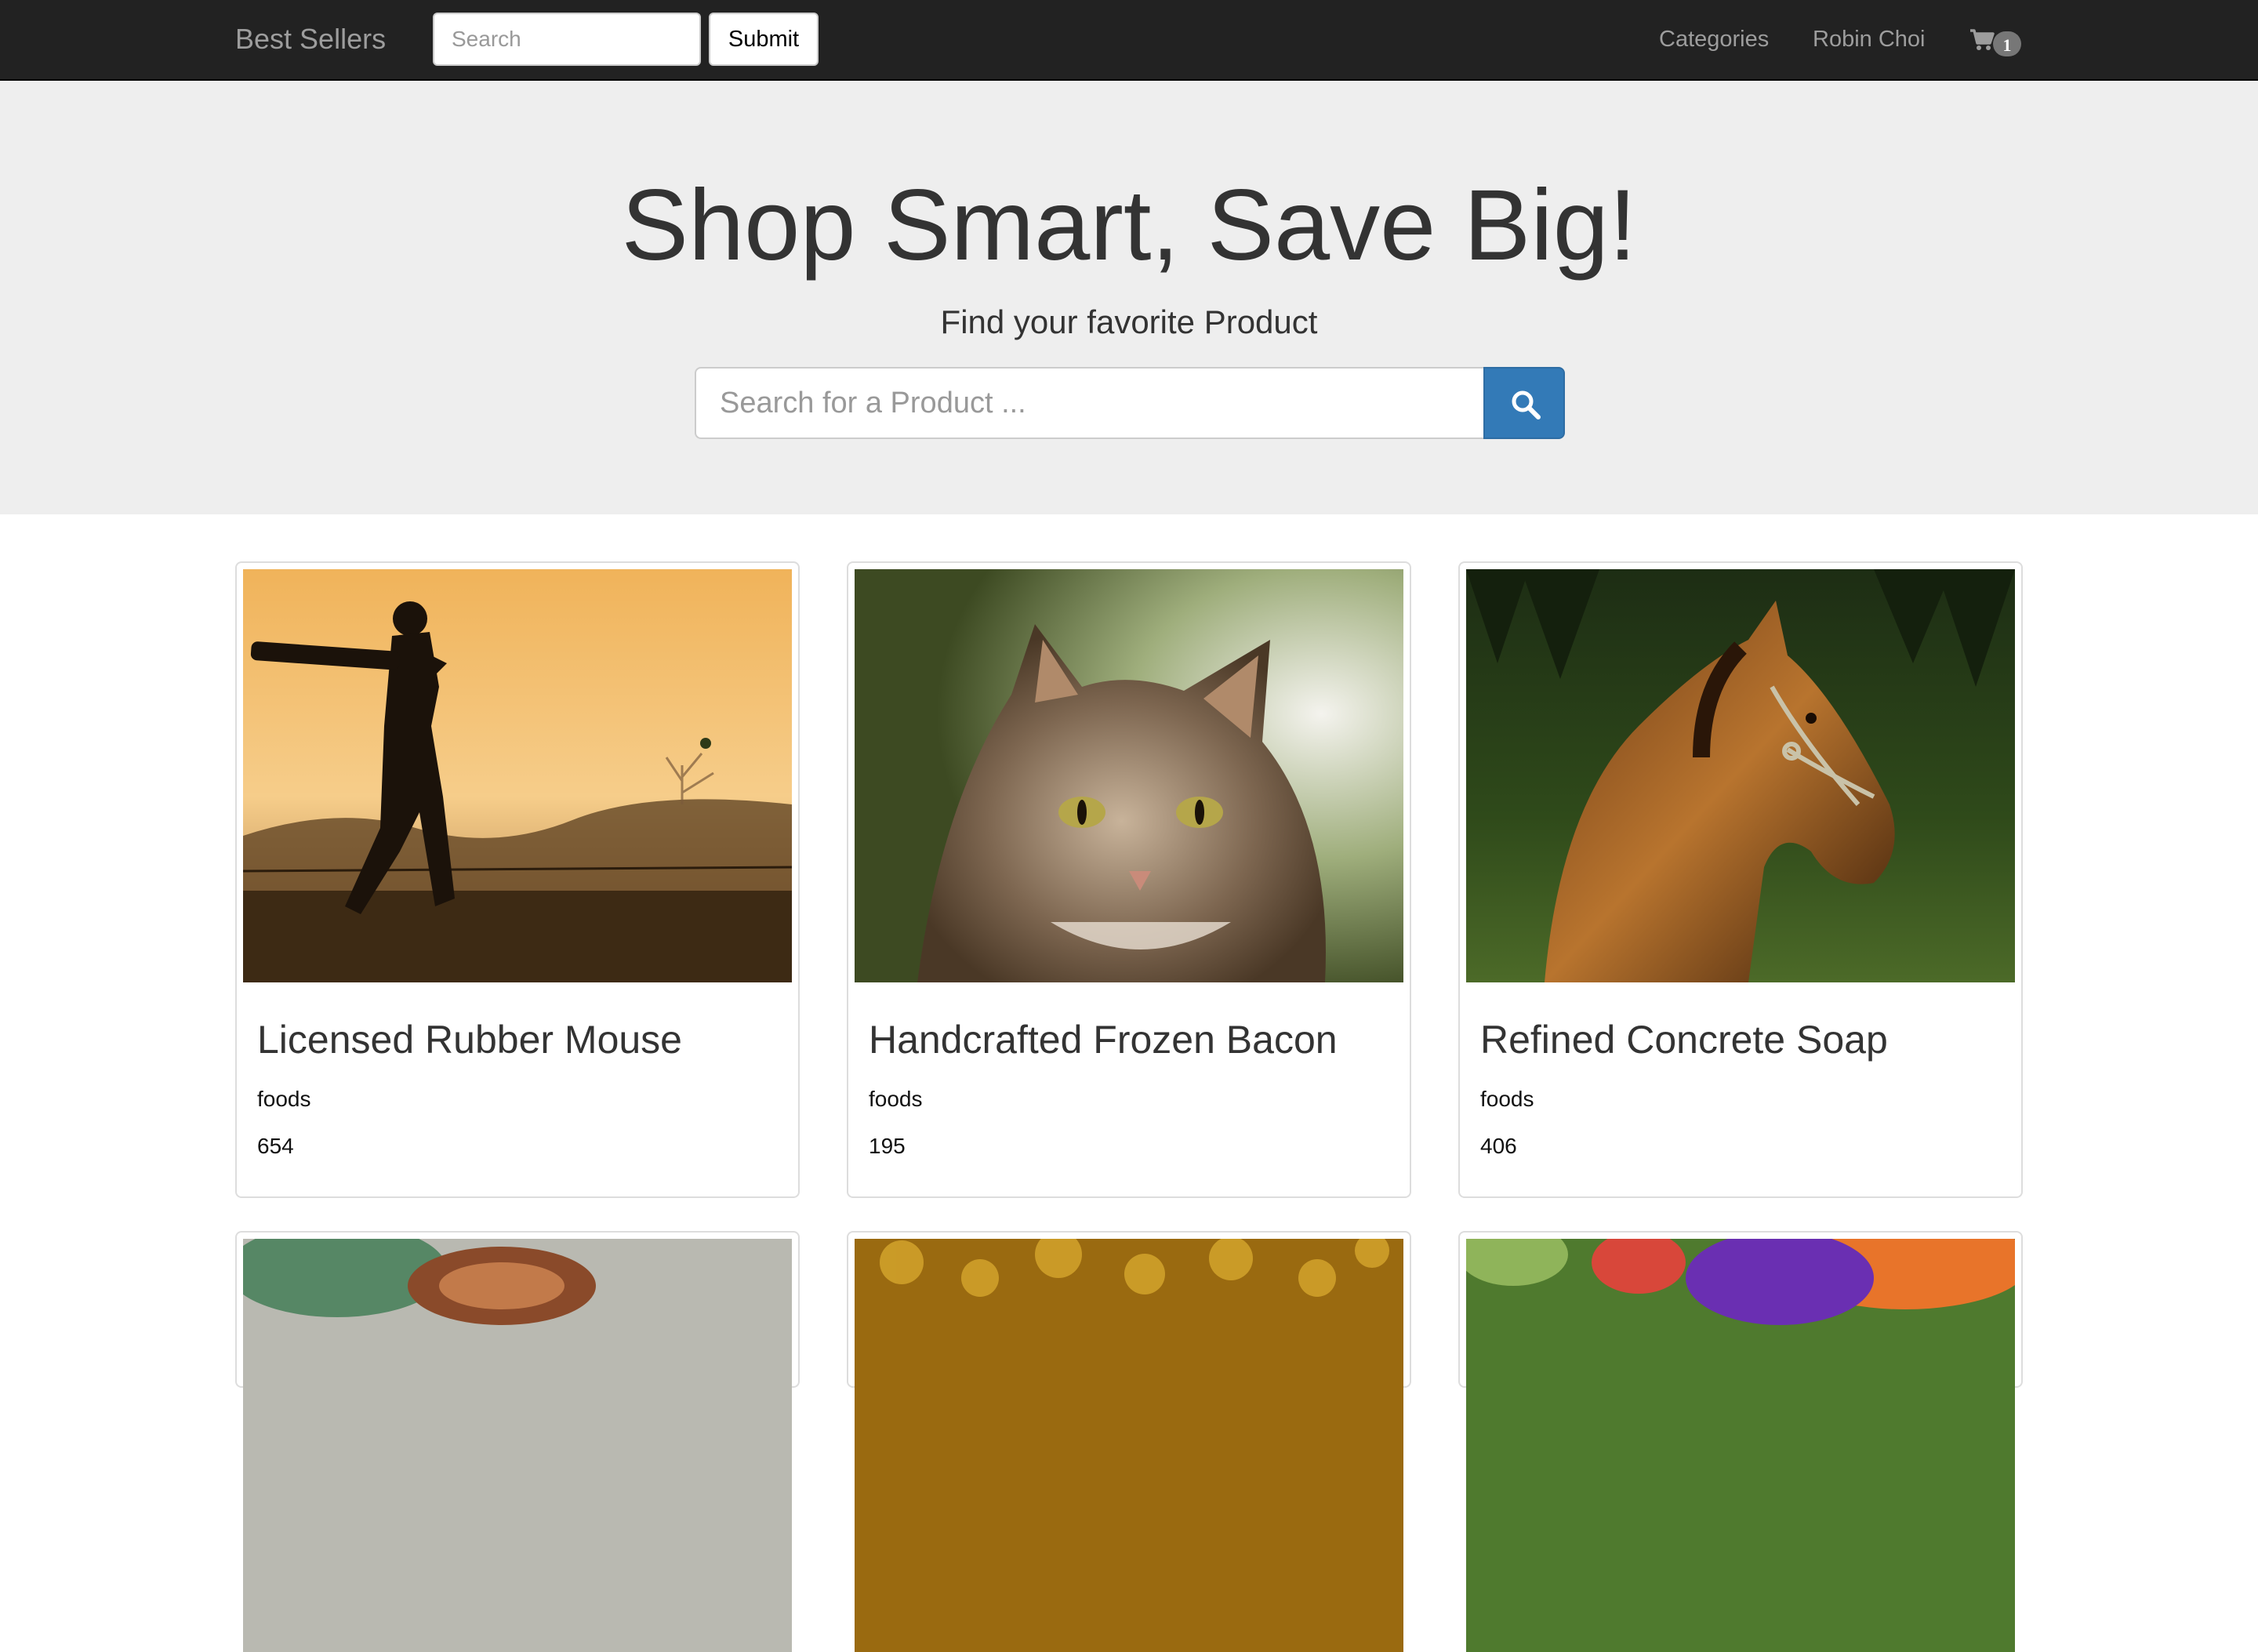  Describe the element at coordinates (517, 1445) in the screenshot. I see `product-image-copper-coil` at that location.